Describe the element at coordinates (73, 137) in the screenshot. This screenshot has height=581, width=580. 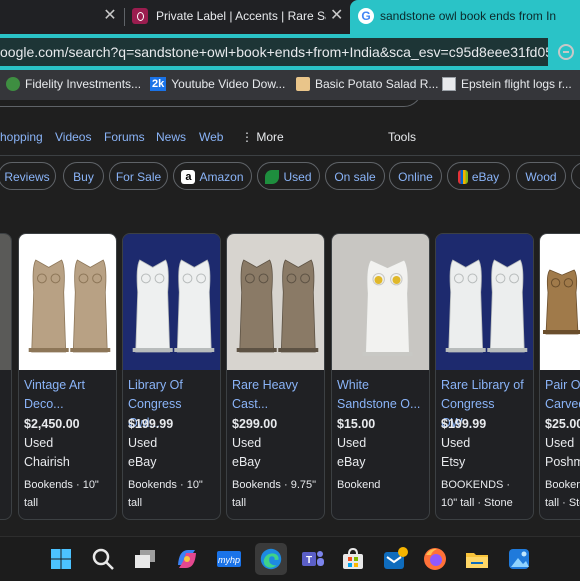
I see `tab-videos: Videos` at that location.